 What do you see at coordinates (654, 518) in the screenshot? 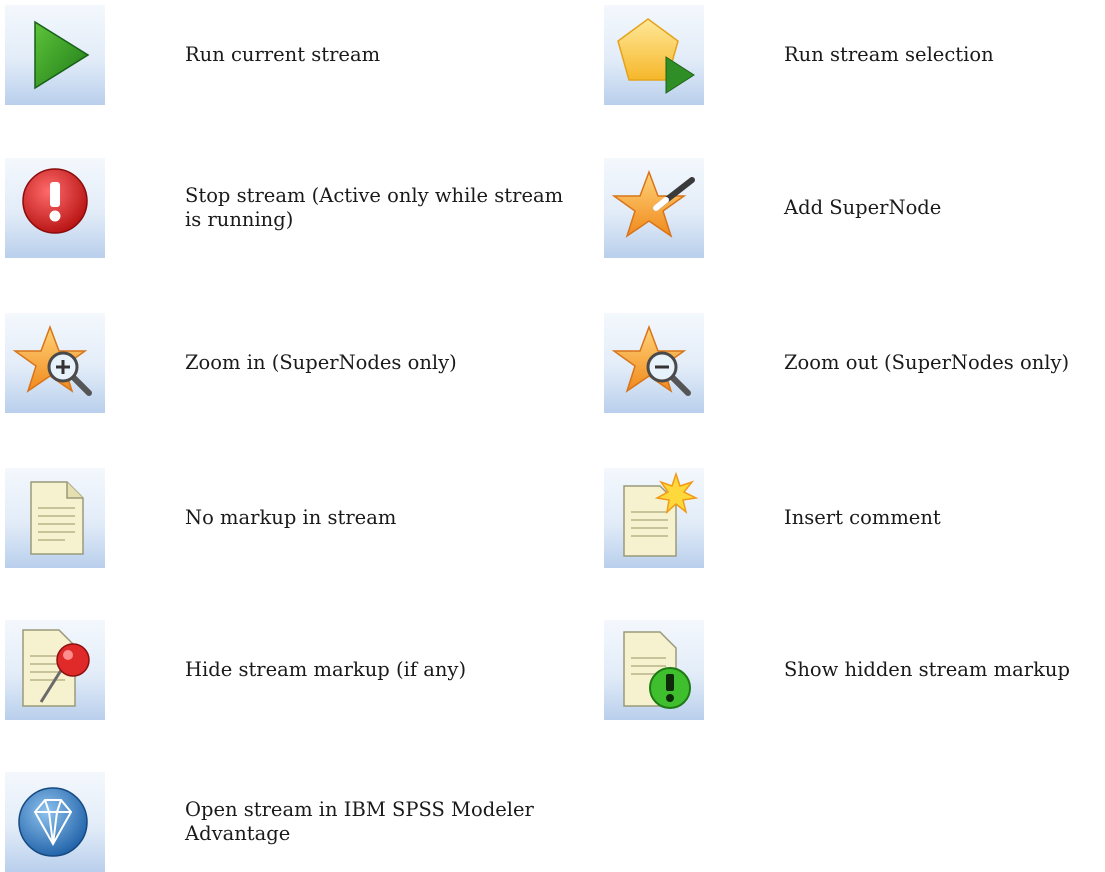
I see `insert-comment-icon` at bounding box center [654, 518].